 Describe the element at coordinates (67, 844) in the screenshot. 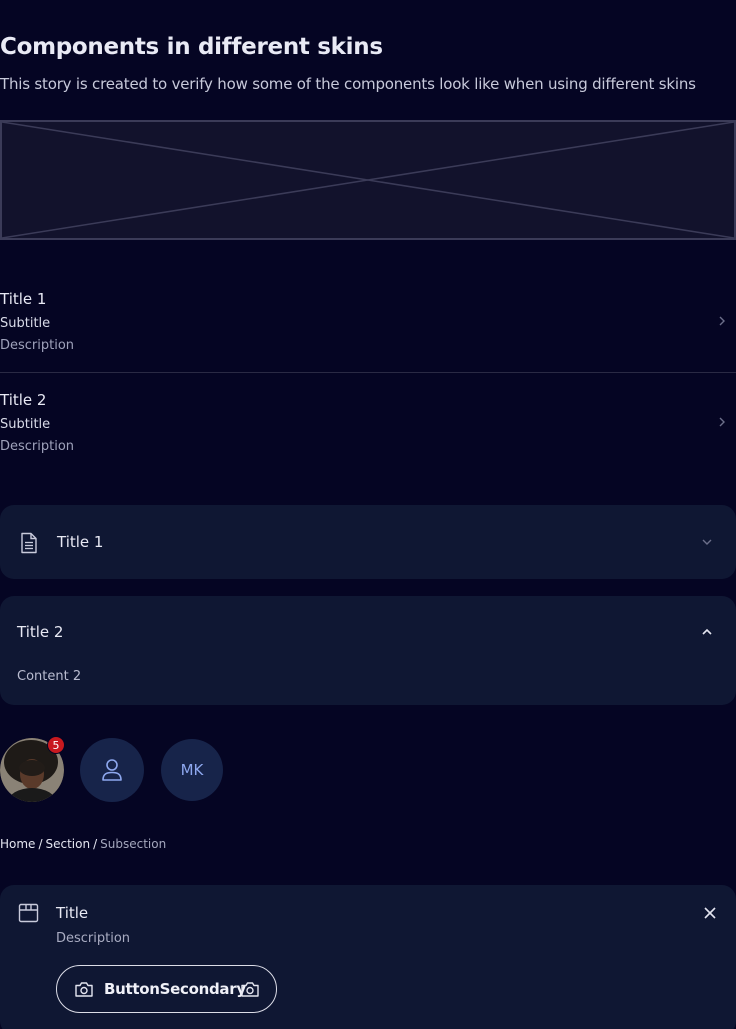

I see `breadcrumb-item-section: Section` at that location.